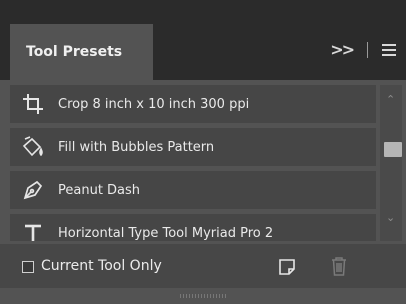  Describe the element at coordinates (33, 190) in the screenshot. I see `pen-icon` at that location.